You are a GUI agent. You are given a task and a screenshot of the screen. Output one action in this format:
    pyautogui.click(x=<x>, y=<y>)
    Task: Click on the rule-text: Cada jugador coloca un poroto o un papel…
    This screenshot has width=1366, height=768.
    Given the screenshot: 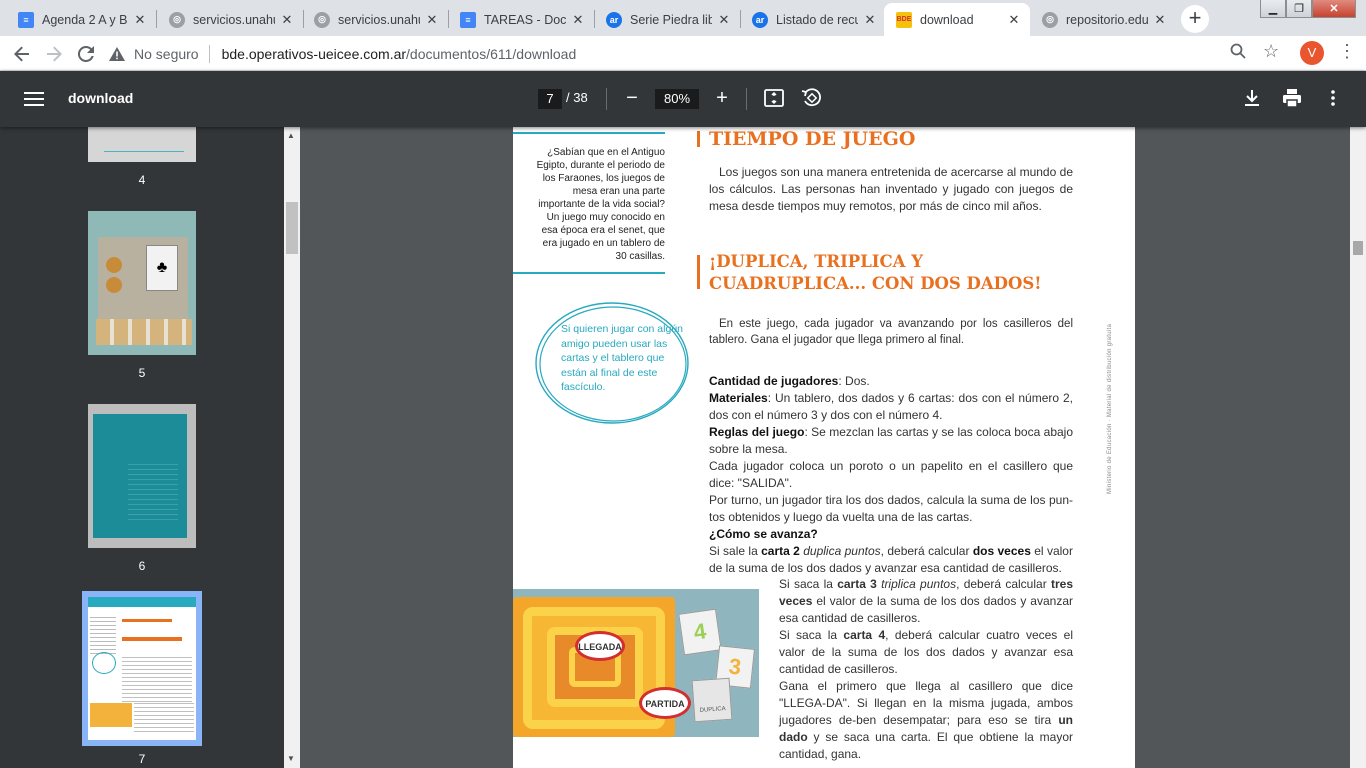 What is the action you would take?
    pyautogui.click(x=891, y=474)
    